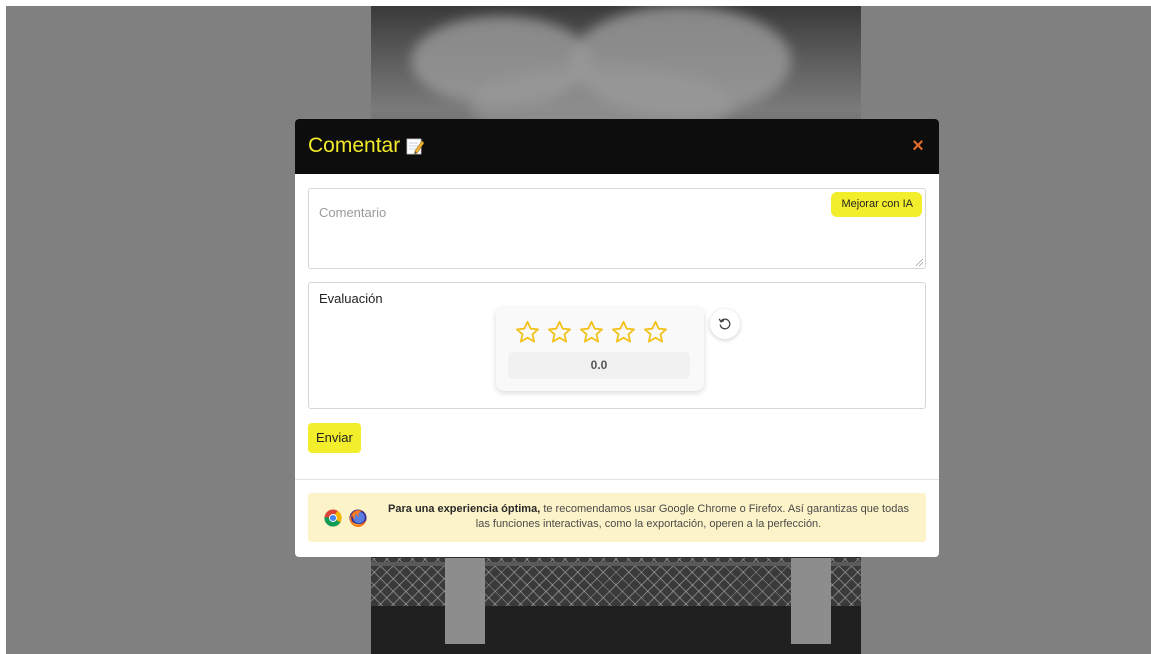  I want to click on rating-score: 0.0, so click(599, 365).